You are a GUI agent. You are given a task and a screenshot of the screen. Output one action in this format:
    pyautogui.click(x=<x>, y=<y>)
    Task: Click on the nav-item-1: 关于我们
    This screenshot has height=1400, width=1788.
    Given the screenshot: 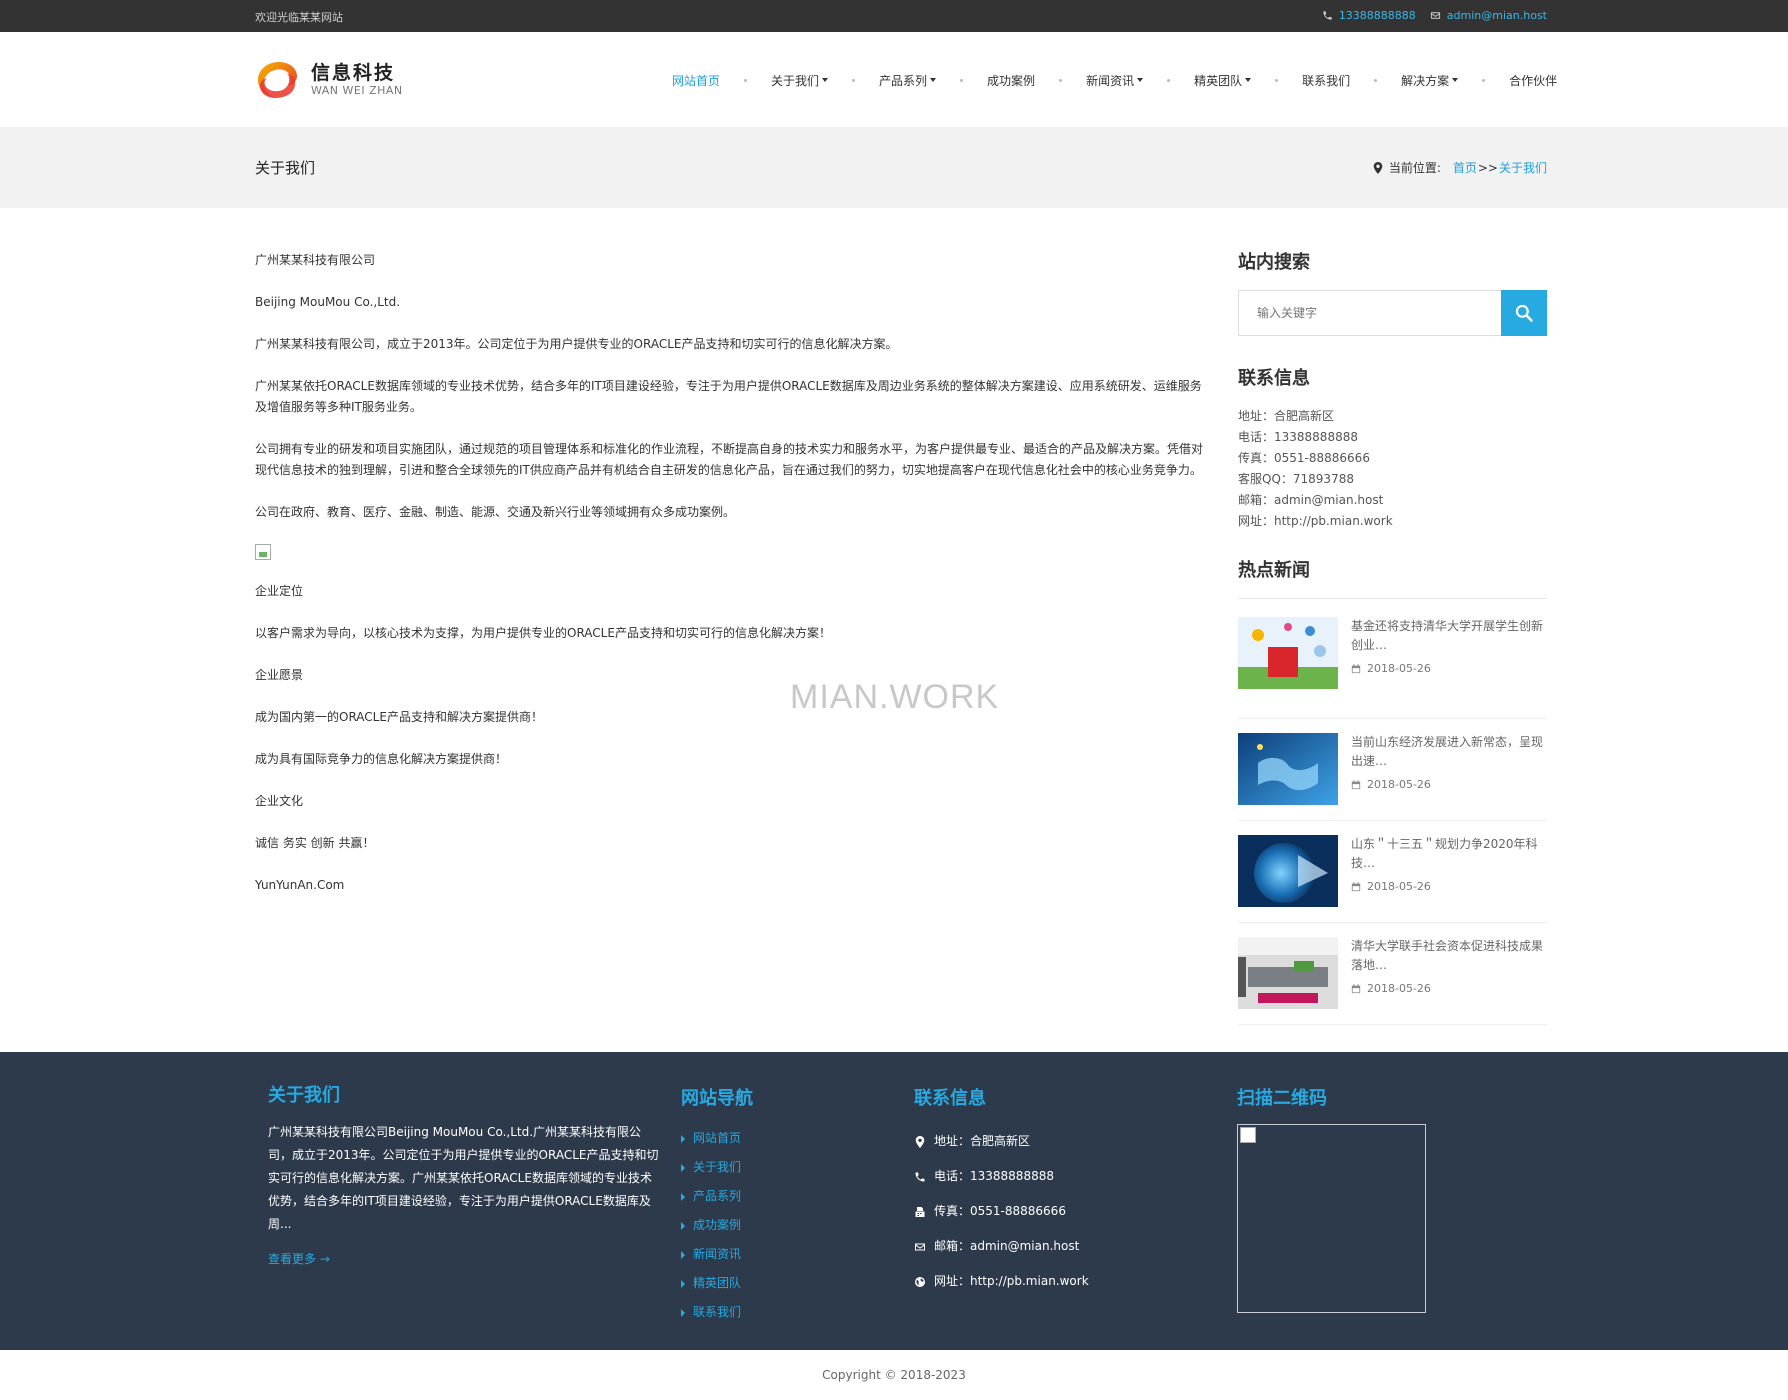 What is the action you would take?
    pyautogui.click(x=799, y=80)
    